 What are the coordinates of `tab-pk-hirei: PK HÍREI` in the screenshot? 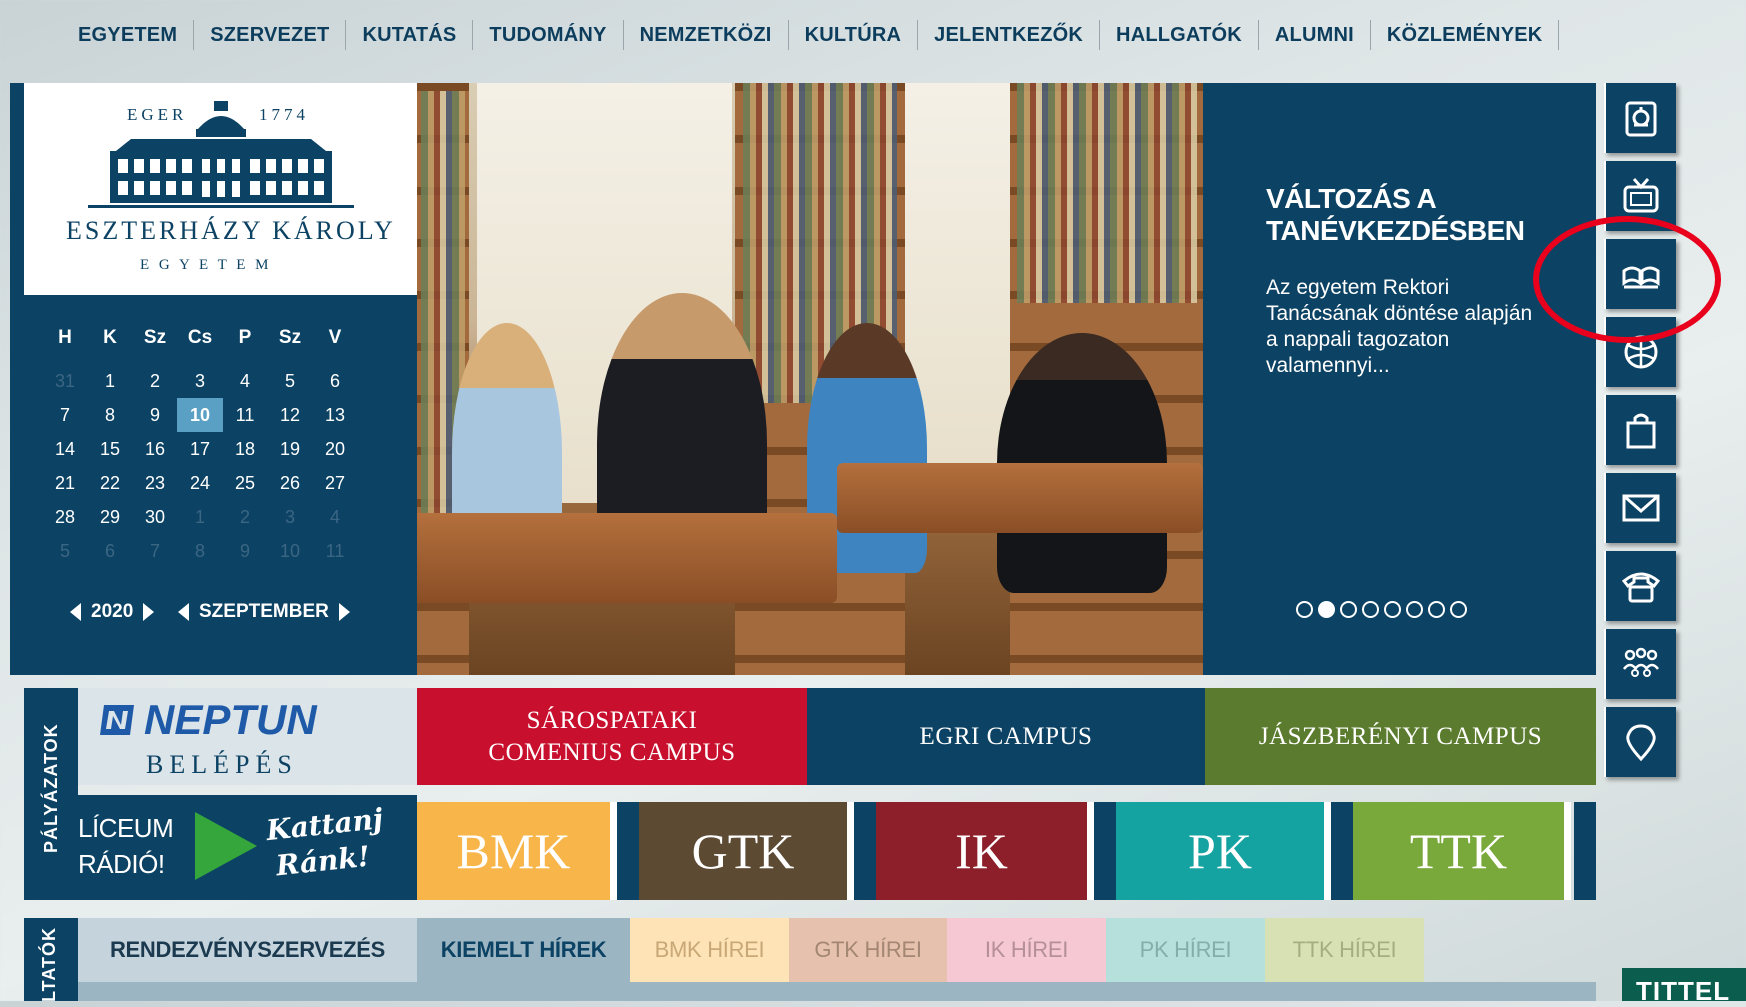 It's located at (1185, 950).